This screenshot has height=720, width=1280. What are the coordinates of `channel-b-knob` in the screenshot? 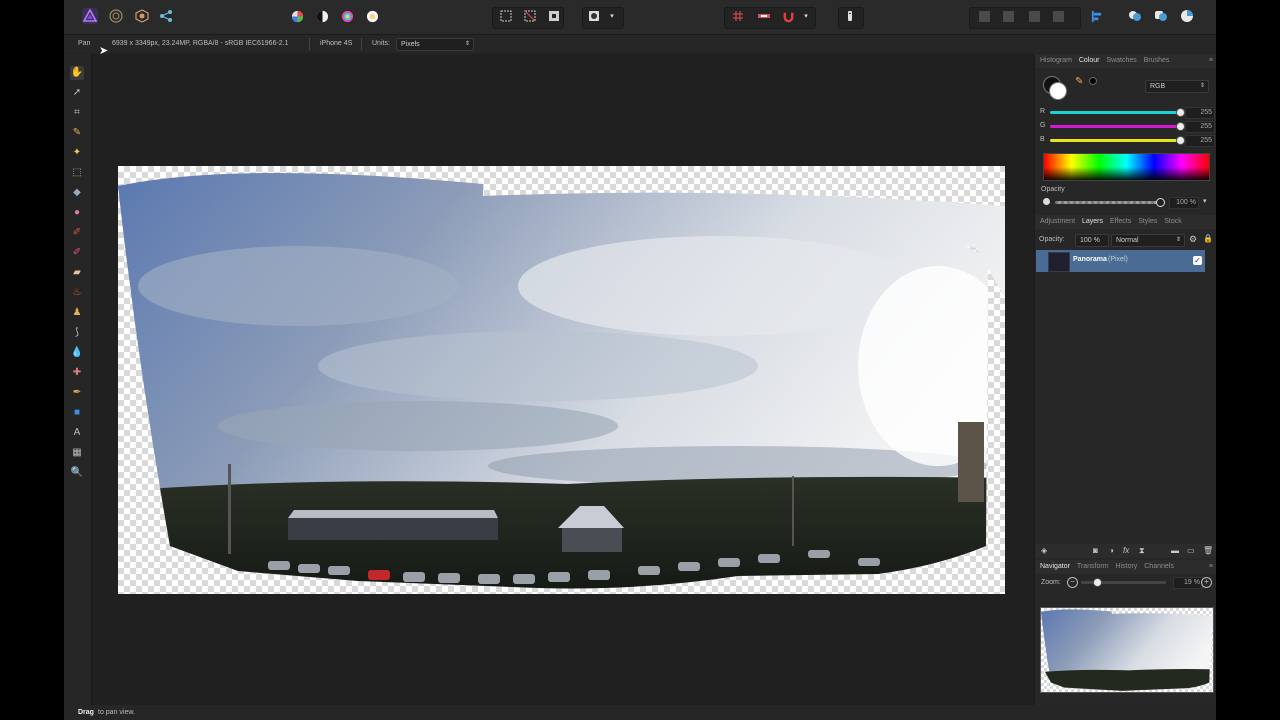 It's located at (1180, 140).